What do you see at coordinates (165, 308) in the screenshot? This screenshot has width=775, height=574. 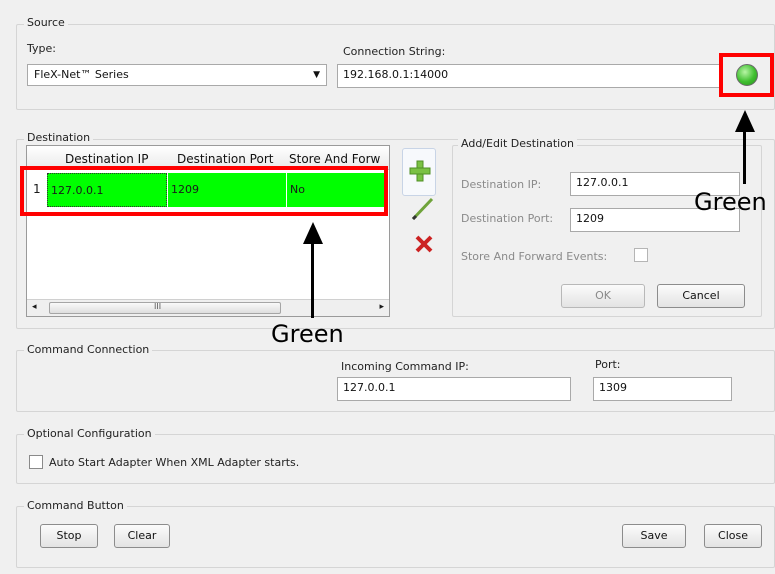 I see `scroll-thumb: III` at bounding box center [165, 308].